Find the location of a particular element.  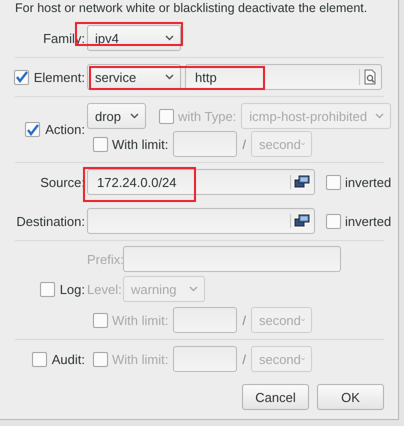

dialog-button: OK is located at coordinates (350, 397).